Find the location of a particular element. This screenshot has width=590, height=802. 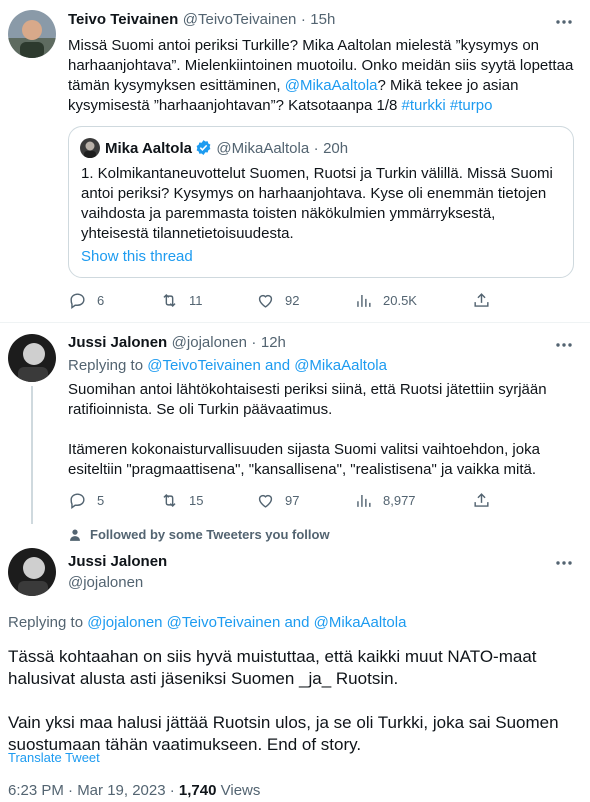

retweet-button: 15 is located at coordinates (181, 500).